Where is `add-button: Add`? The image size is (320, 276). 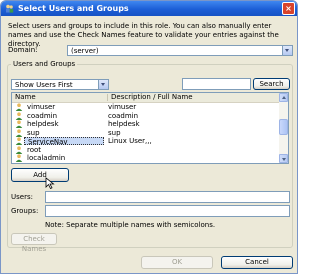
add-button: Add is located at coordinates (40, 175).